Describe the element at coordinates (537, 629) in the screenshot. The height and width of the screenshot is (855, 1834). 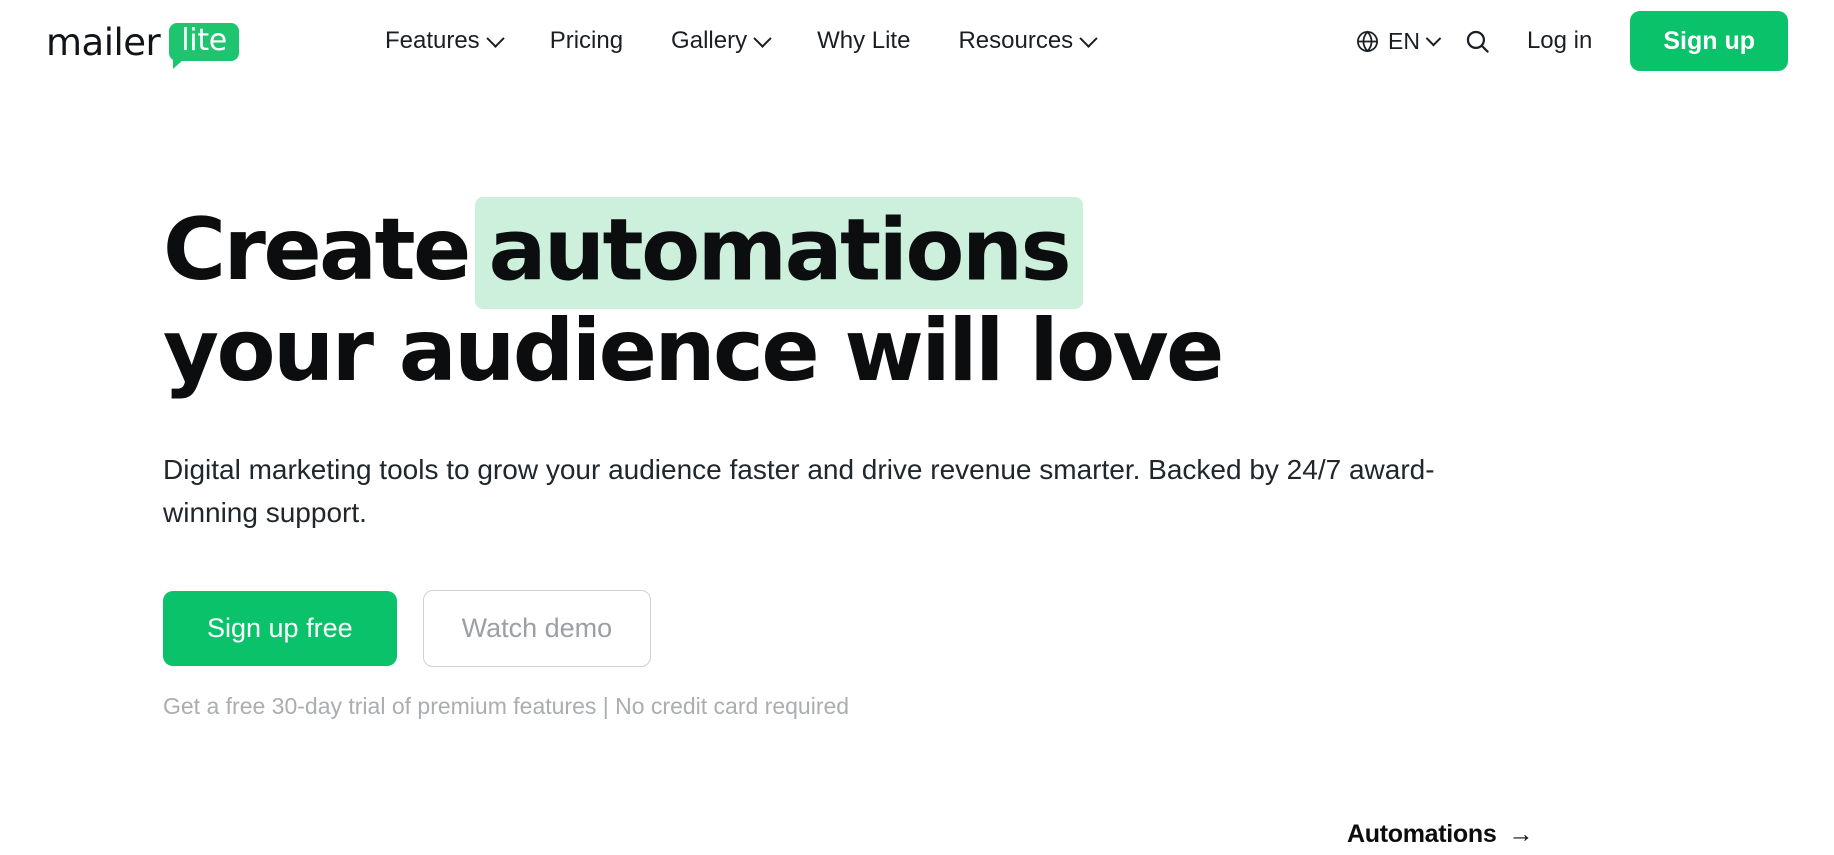
I see `watch-demo-button: Watch demo` at that location.